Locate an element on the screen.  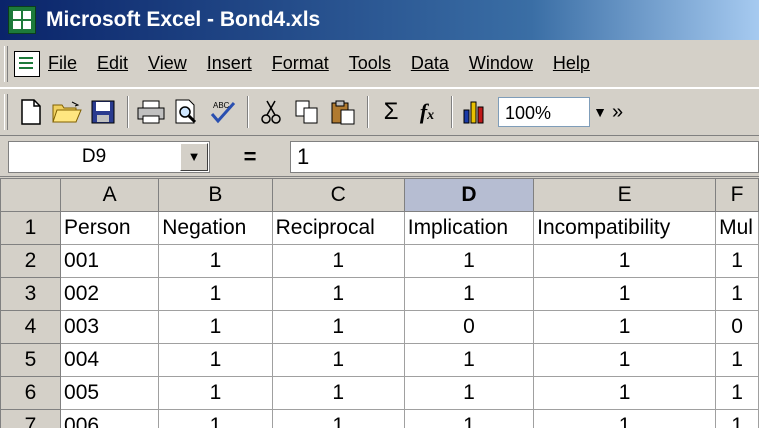
menu-view: View is located at coordinates (167, 63).